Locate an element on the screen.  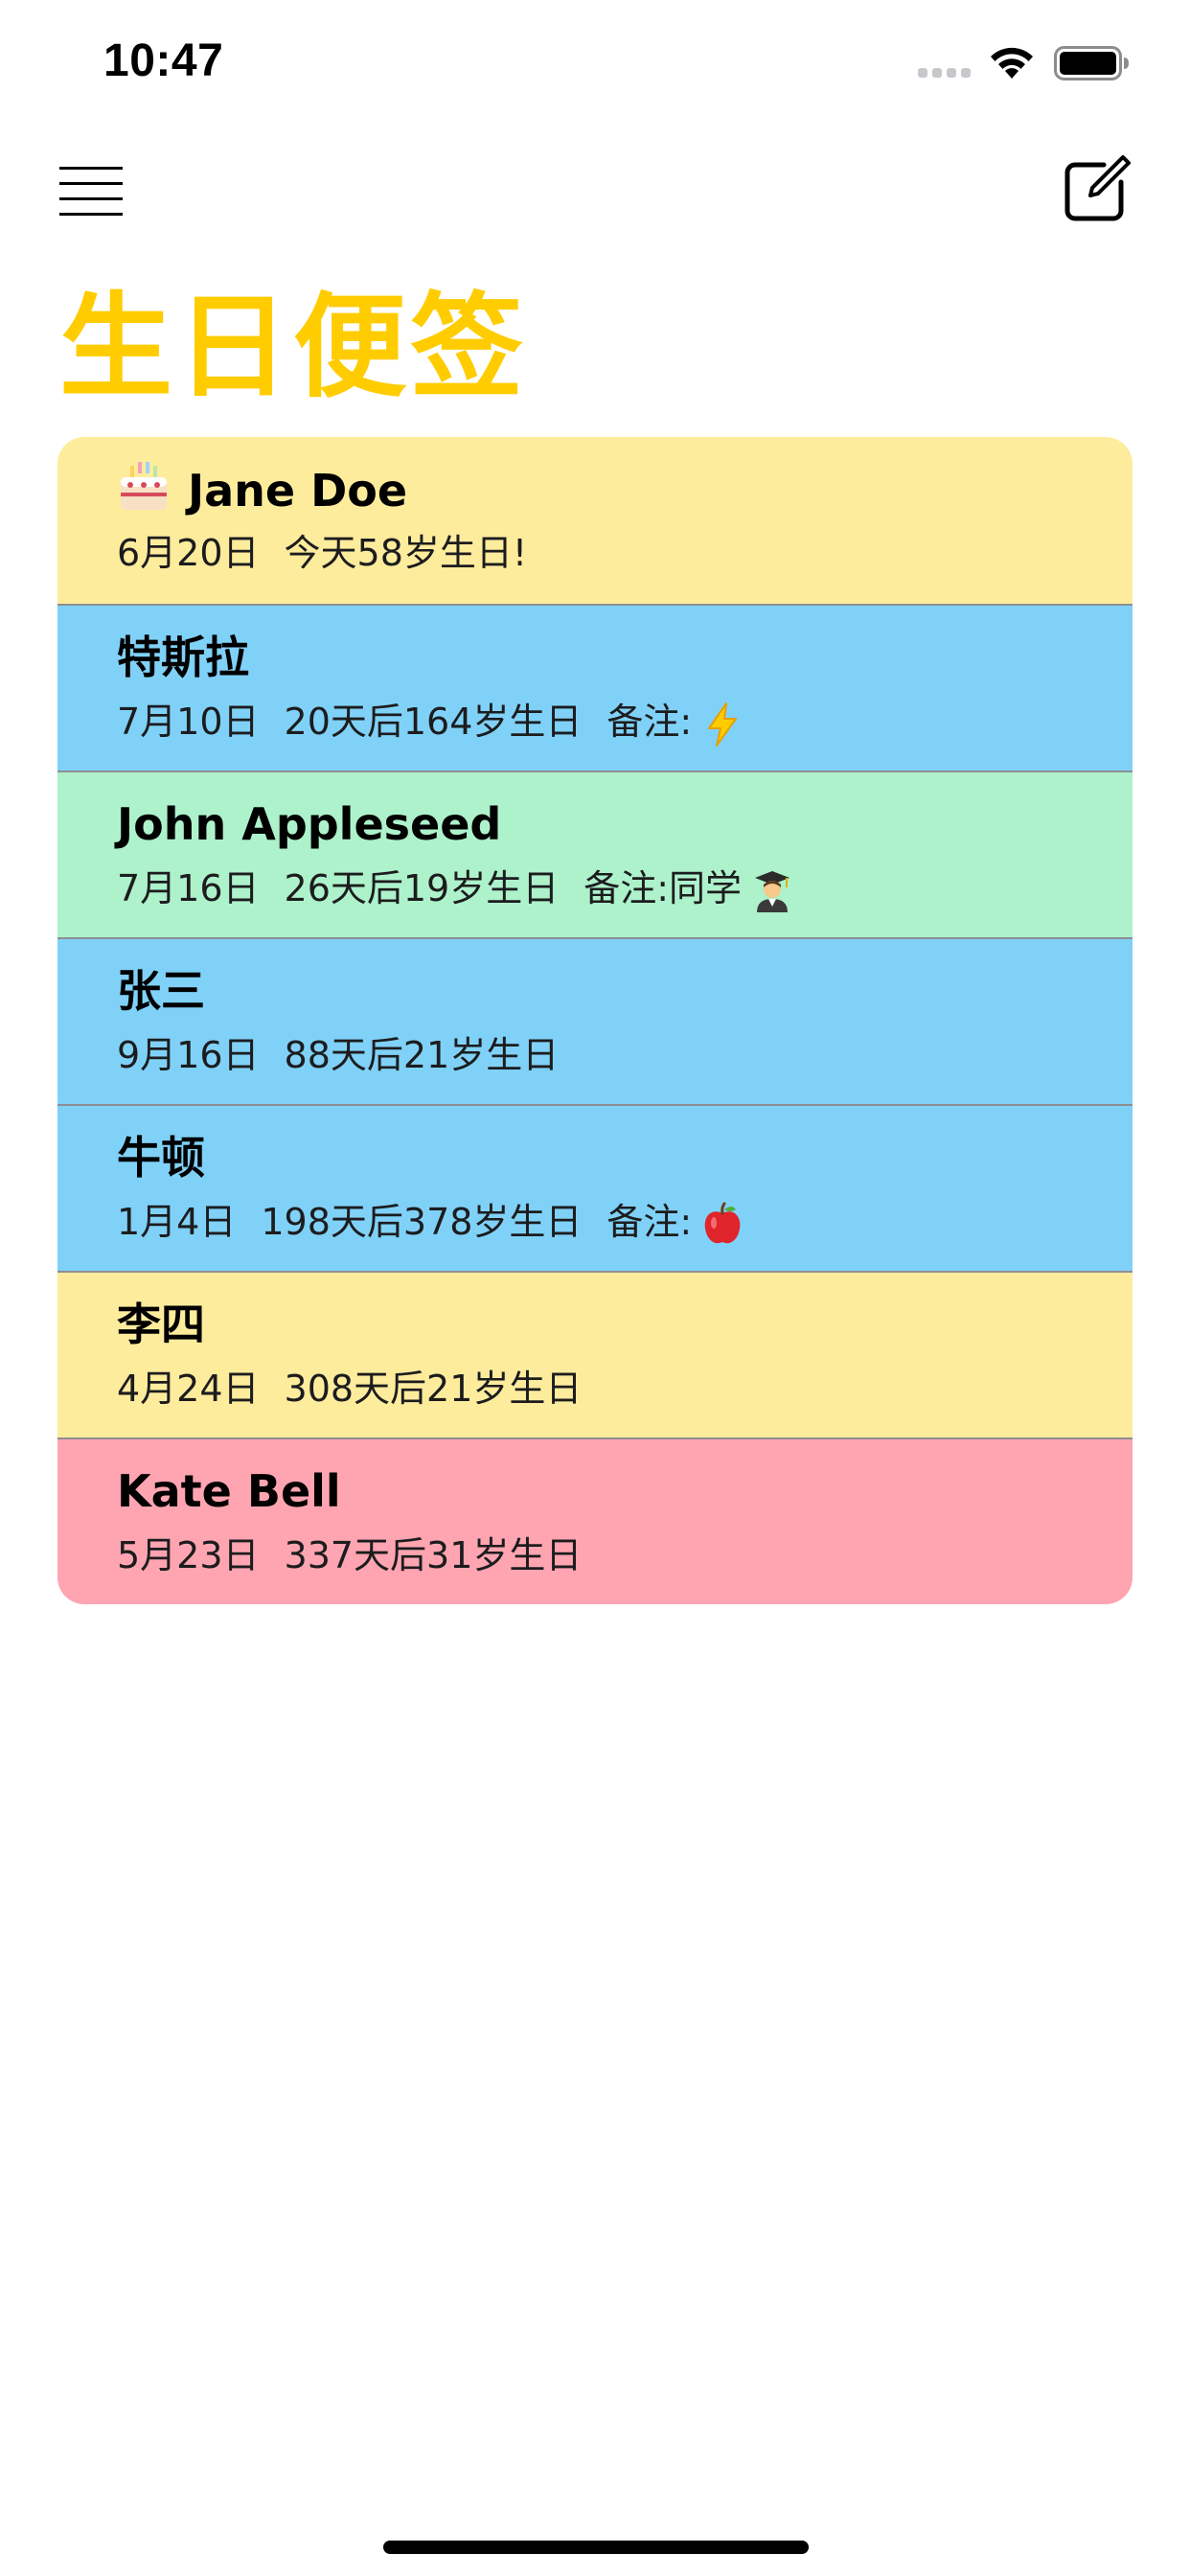
birthday-countdown: 20天后164岁生日 is located at coordinates (434, 722).